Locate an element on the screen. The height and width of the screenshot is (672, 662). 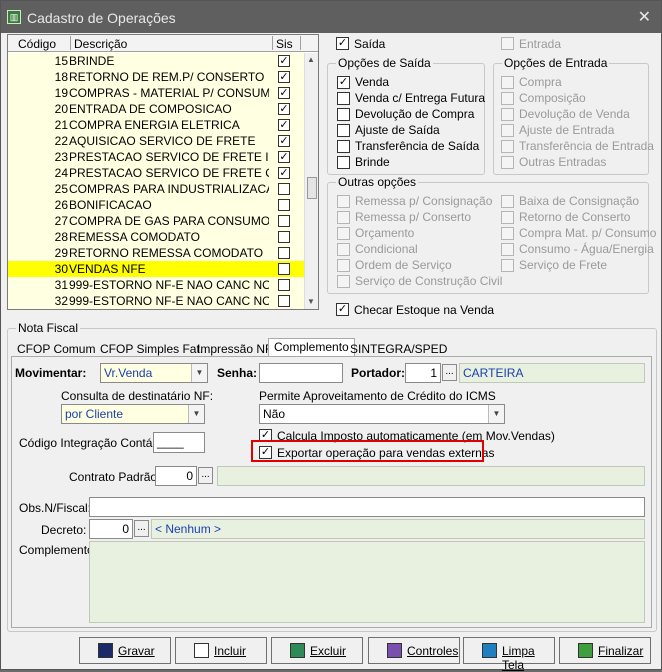
list-item: 24PRESTACAO SERVICO DE FRETE COM ✓ is located at coordinates (156, 173).